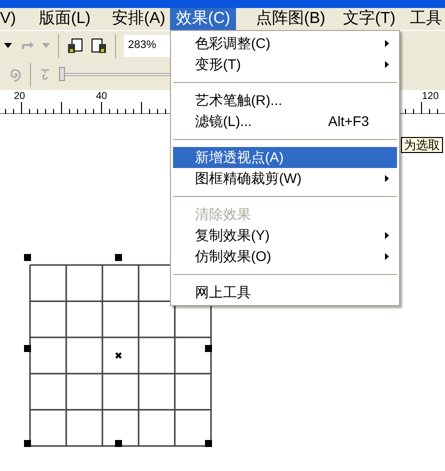 The height and width of the screenshot is (471, 445). Describe the element at coordinates (285, 121) in the screenshot. I see `menu-item: 滤镜(L)... Alt+F3` at that location.